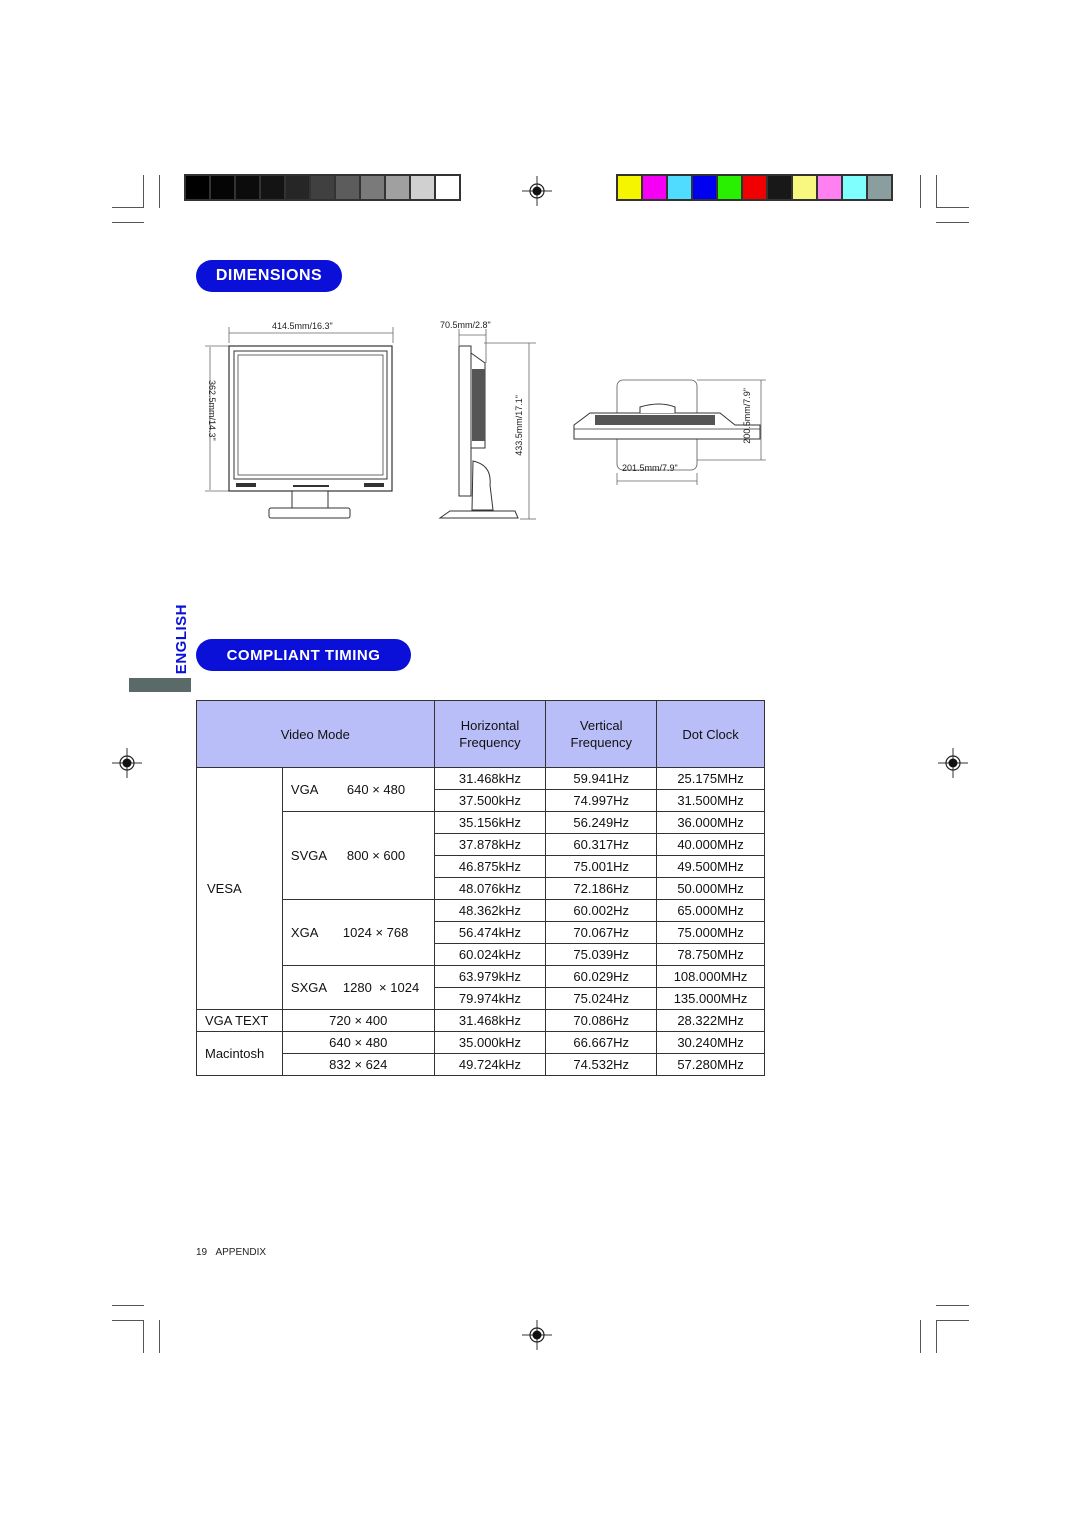 This screenshot has width=1080, height=1528. I want to click on compliant-timing-heading: COMPLIANT TIMING, so click(303, 655).